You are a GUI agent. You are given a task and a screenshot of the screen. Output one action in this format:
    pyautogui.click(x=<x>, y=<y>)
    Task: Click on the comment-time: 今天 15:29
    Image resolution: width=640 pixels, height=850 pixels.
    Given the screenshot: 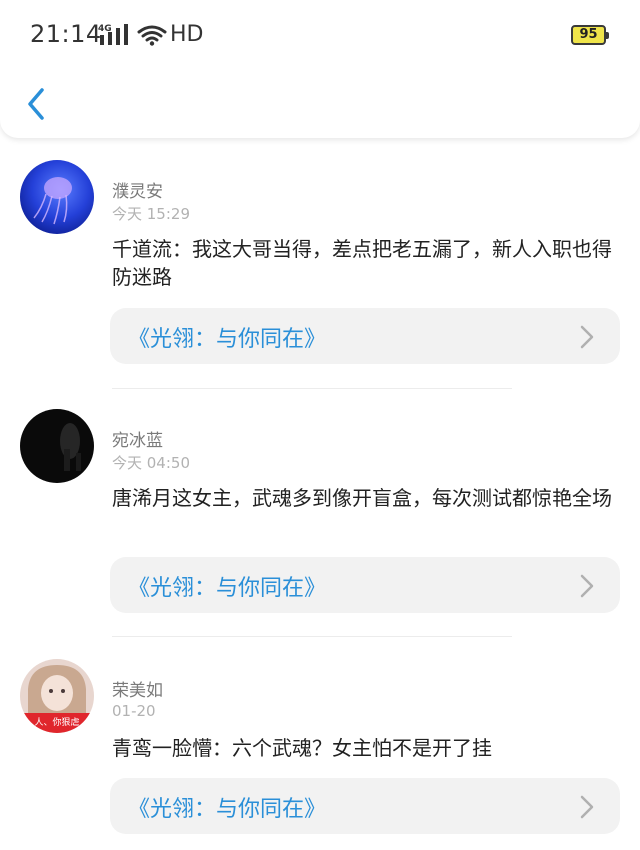 What is the action you would take?
    pyautogui.click(x=151, y=214)
    